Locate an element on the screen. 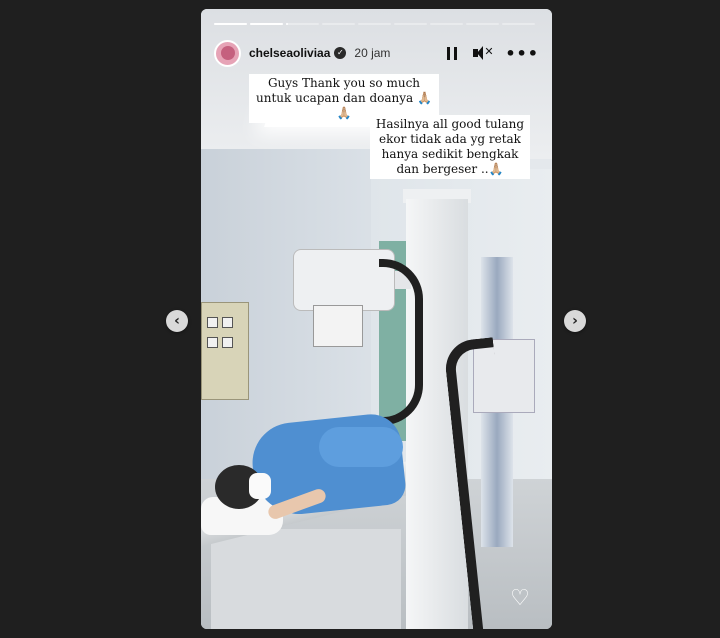  pause-icon is located at coordinates (452, 53).